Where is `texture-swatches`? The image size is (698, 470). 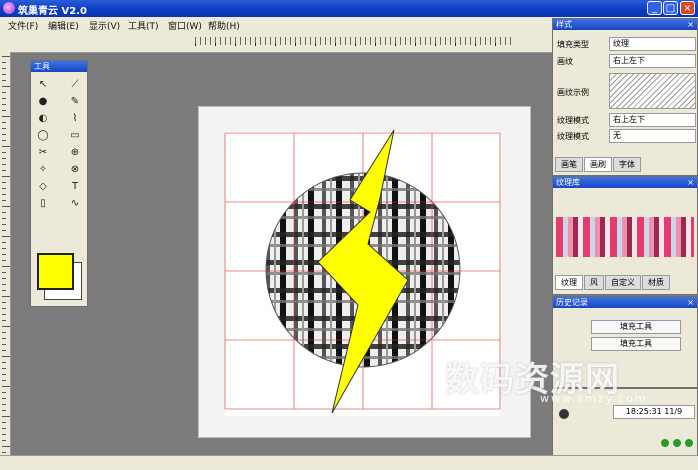 texture-swatches is located at coordinates (625, 237).